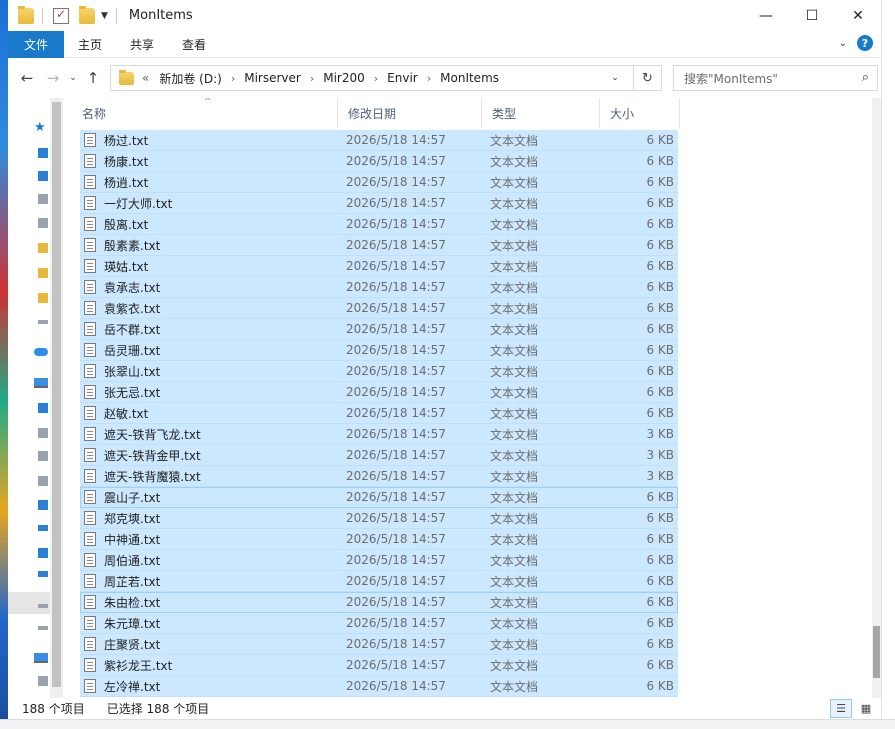 This screenshot has height=729, width=895. Describe the element at coordinates (209, 161) in the screenshot. I see `file-name-cell: 杨康.txt` at that location.